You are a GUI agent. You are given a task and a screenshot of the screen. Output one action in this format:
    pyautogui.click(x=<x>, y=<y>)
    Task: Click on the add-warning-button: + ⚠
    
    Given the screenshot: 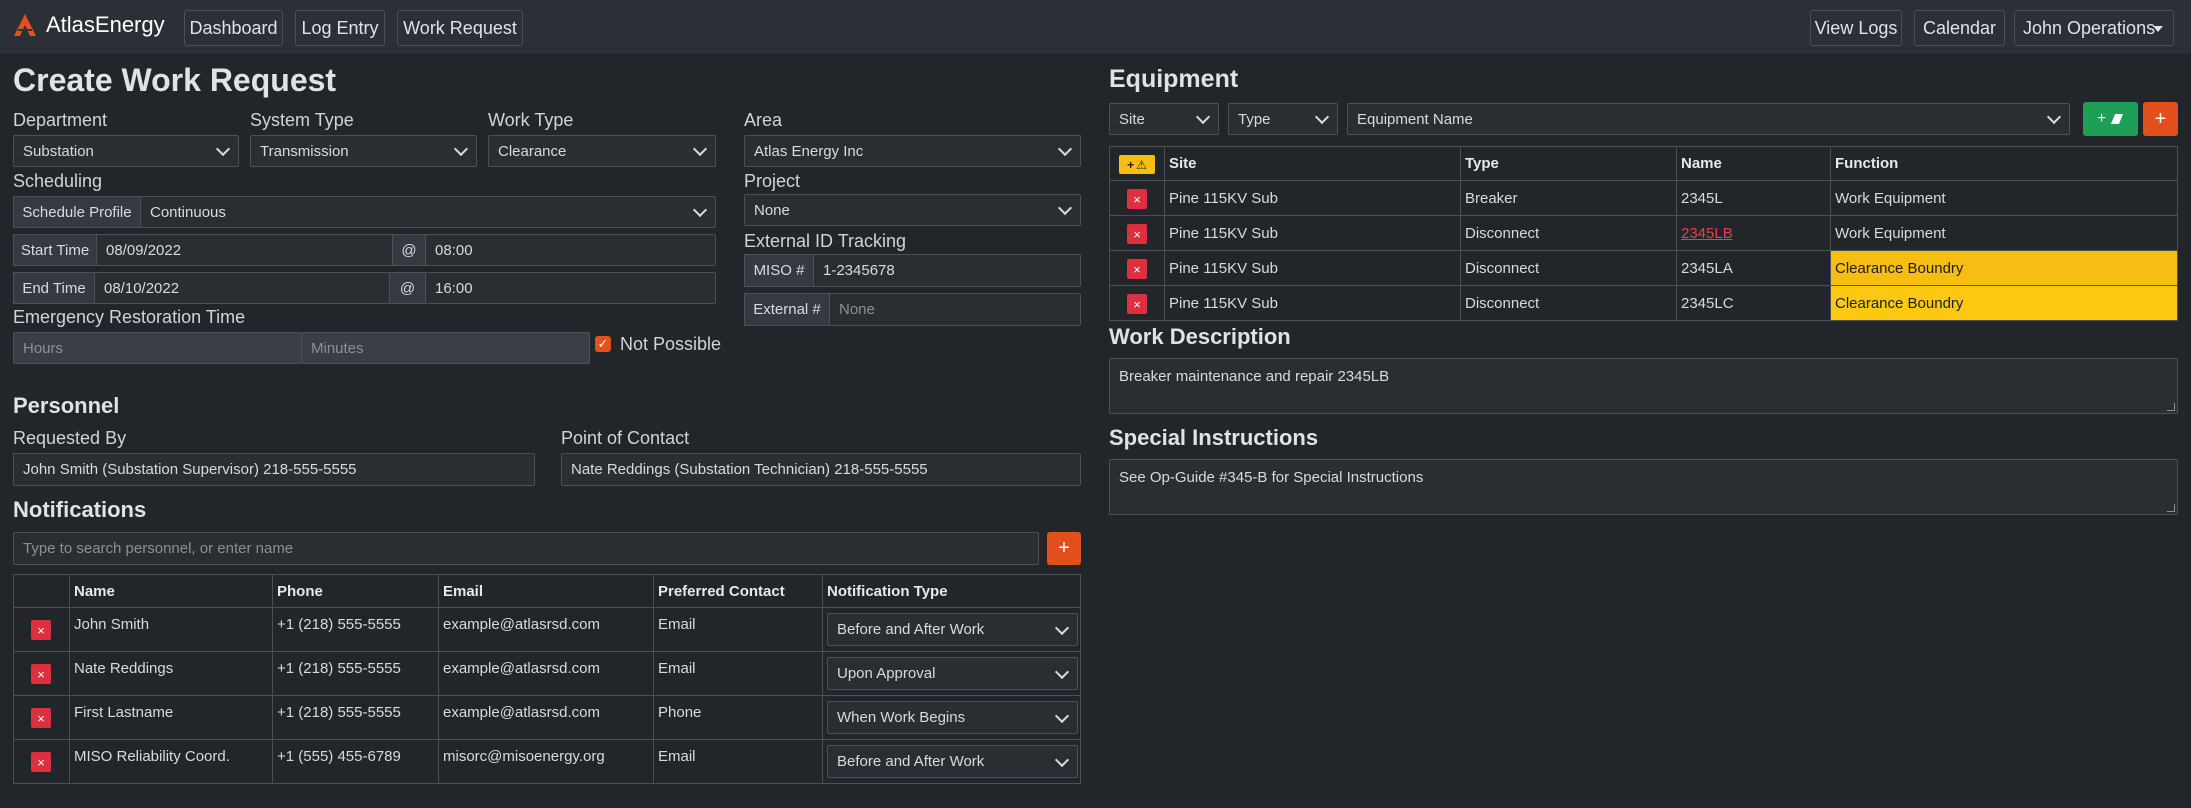 What is the action you would take?
    pyautogui.click(x=1137, y=164)
    